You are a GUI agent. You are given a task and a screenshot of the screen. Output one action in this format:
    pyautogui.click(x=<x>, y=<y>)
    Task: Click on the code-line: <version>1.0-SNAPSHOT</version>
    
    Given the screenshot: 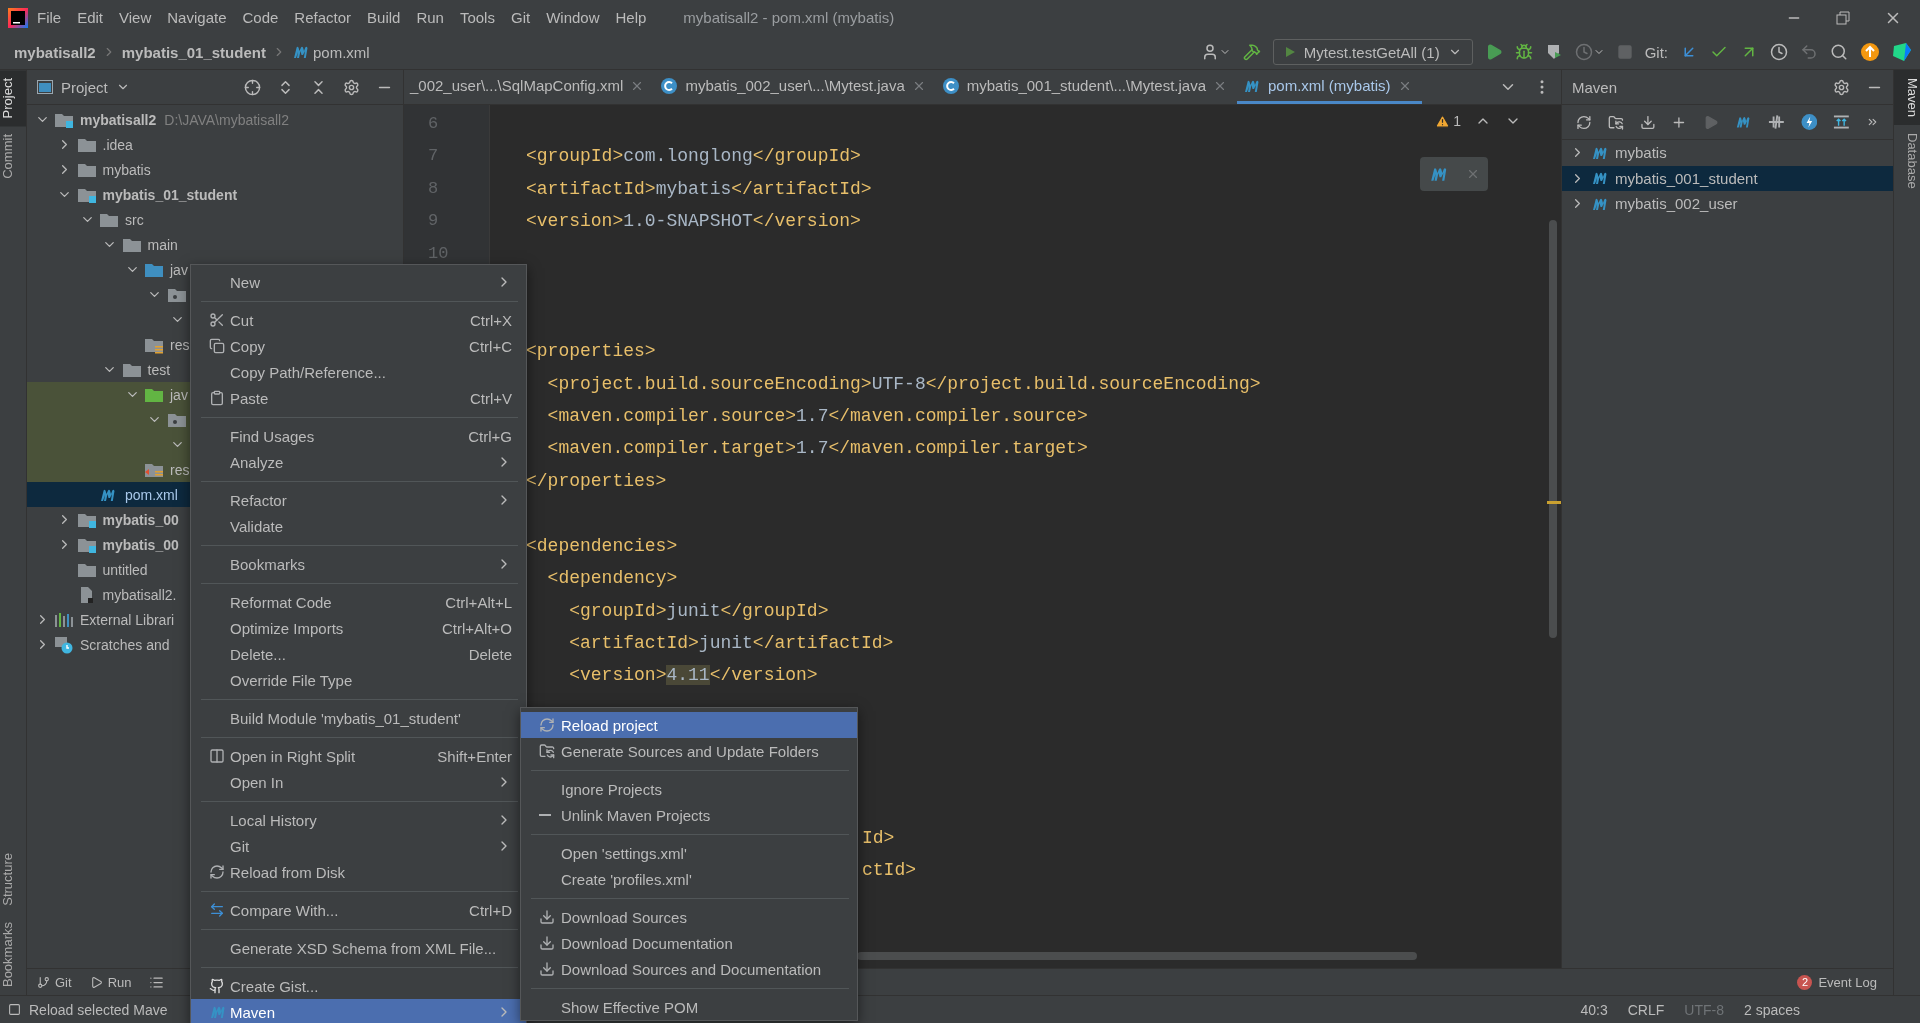 What is the action you would take?
    pyautogui.click(x=693, y=222)
    